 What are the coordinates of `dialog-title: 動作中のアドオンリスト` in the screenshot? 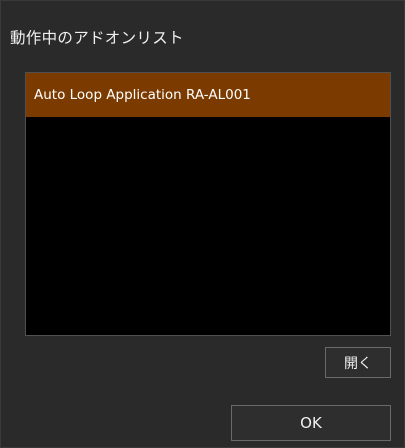 It's located at (97, 38).